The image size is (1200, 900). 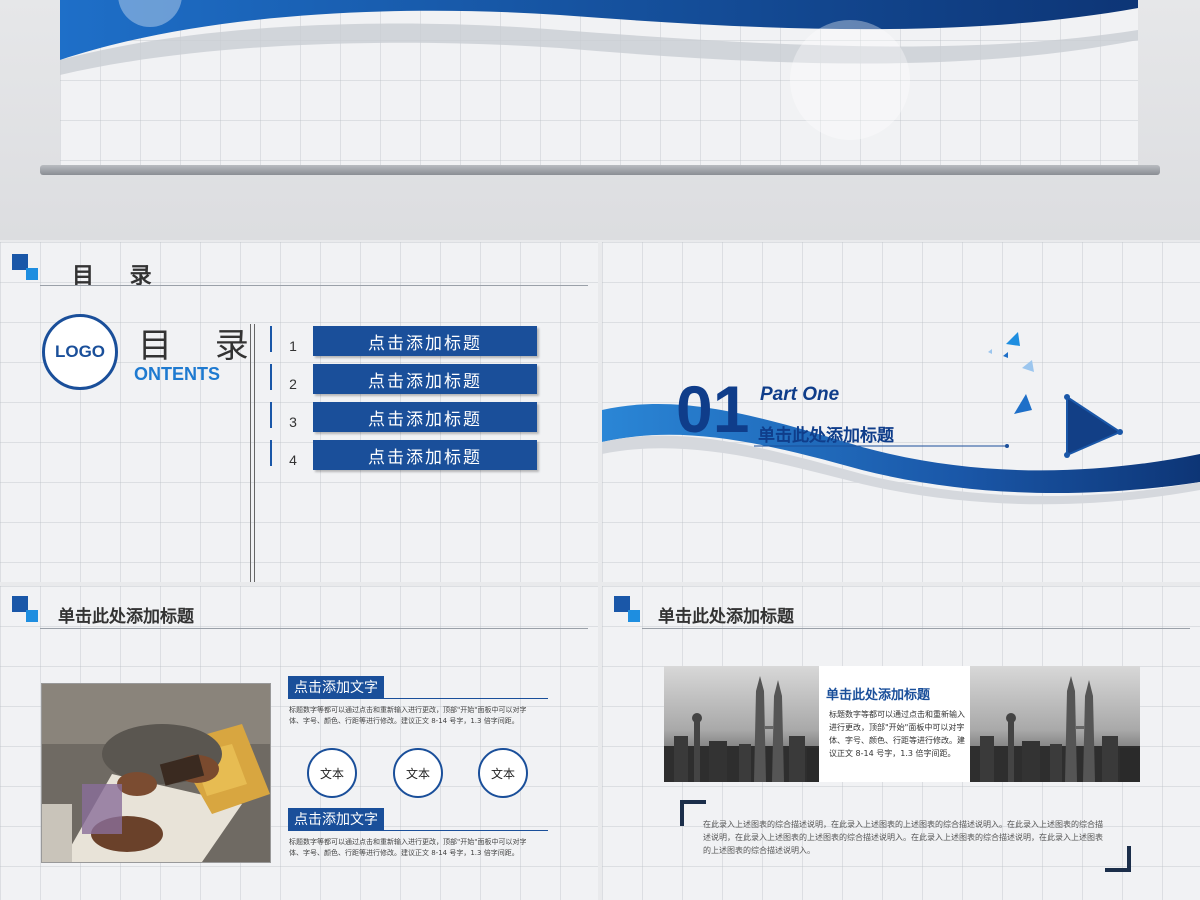 What do you see at coordinates (1118, 859) in the screenshot?
I see `quote-bracket-close-icon` at bounding box center [1118, 859].